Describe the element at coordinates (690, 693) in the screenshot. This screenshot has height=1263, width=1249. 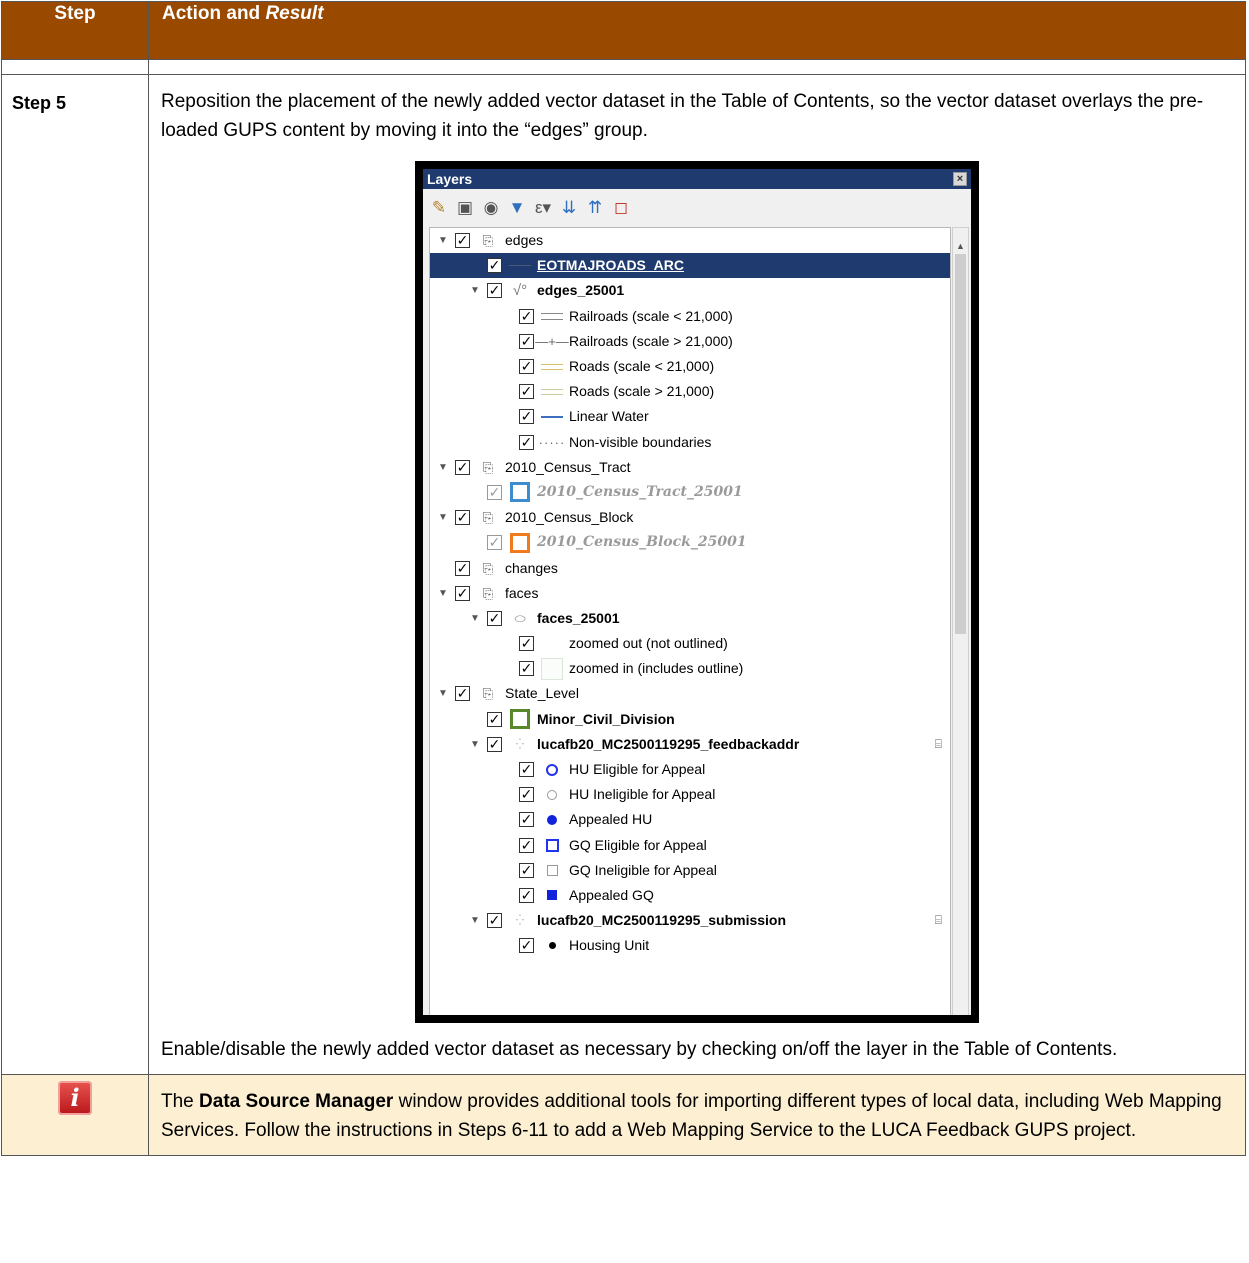
I see `layer-tree-row: ▼ ✓ ⎘ State_Level` at that location.